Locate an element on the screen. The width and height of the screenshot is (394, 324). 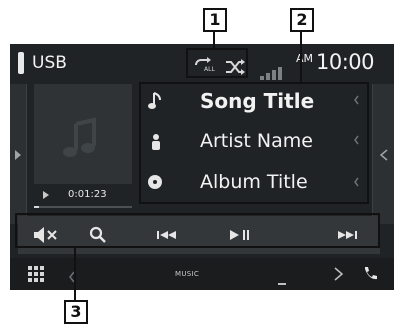
clock-time: 10:00 is located at coordinates (345, 62).